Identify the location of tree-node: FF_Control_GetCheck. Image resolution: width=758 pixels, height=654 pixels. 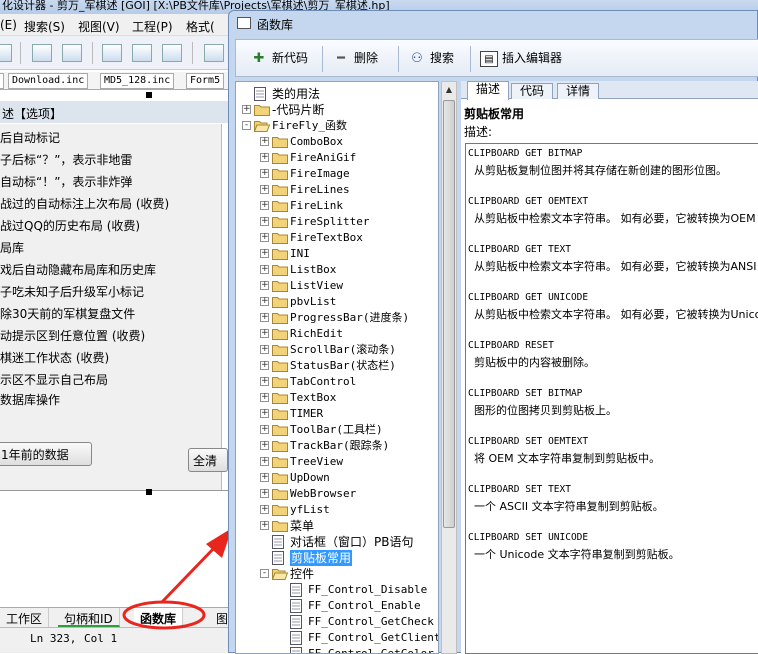
(336, 622).